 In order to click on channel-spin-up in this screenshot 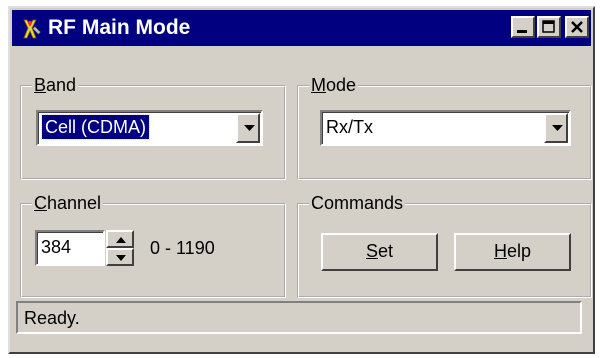, I will do `click(120, 239)`.